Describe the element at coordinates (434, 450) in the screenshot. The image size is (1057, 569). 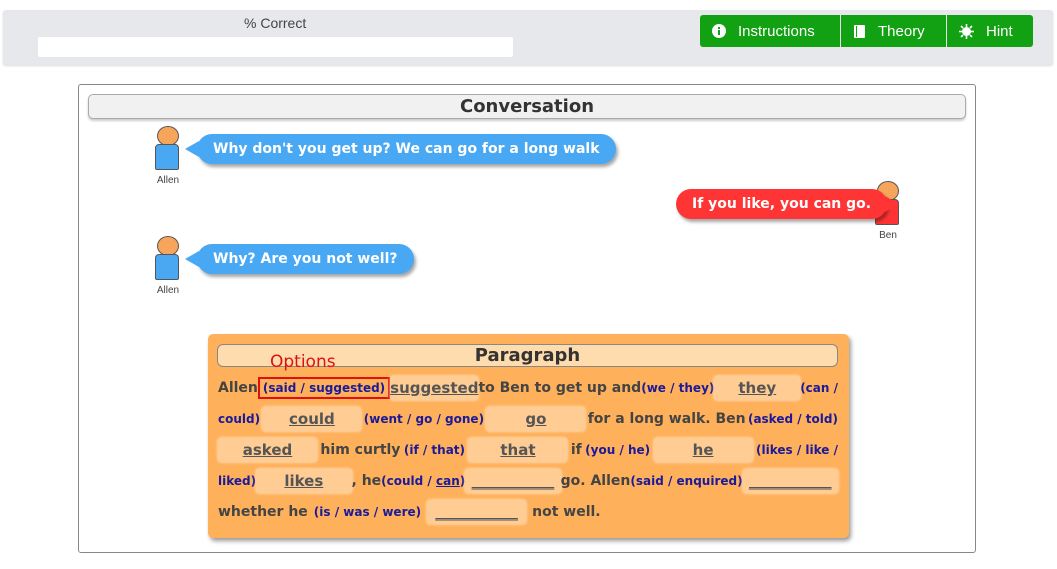
I see `options-text: (if / that)` at that location.